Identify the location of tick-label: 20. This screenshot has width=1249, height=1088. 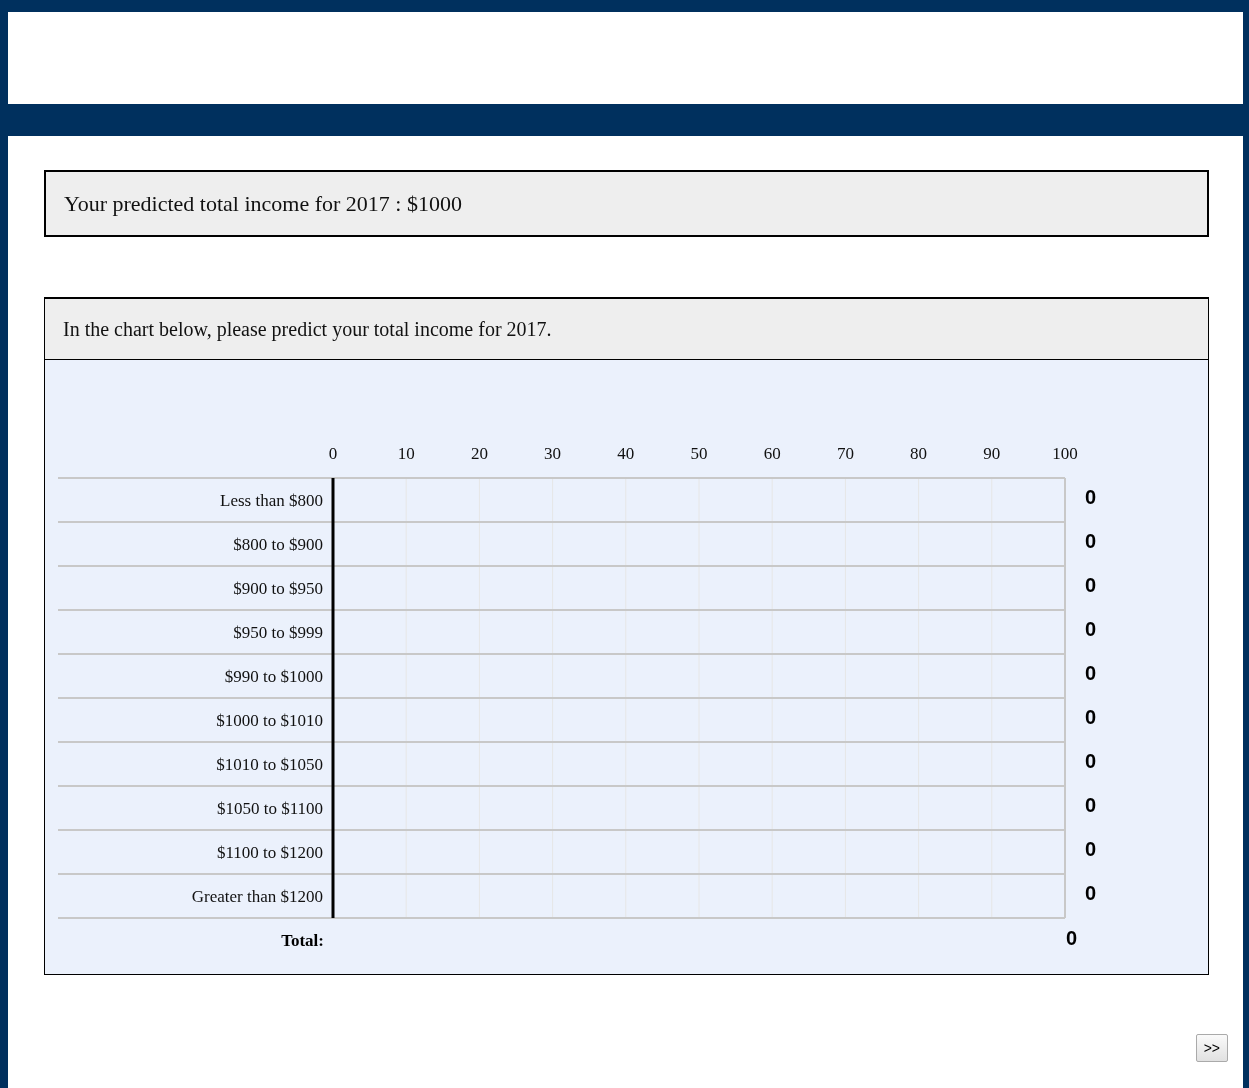
(479, 453).